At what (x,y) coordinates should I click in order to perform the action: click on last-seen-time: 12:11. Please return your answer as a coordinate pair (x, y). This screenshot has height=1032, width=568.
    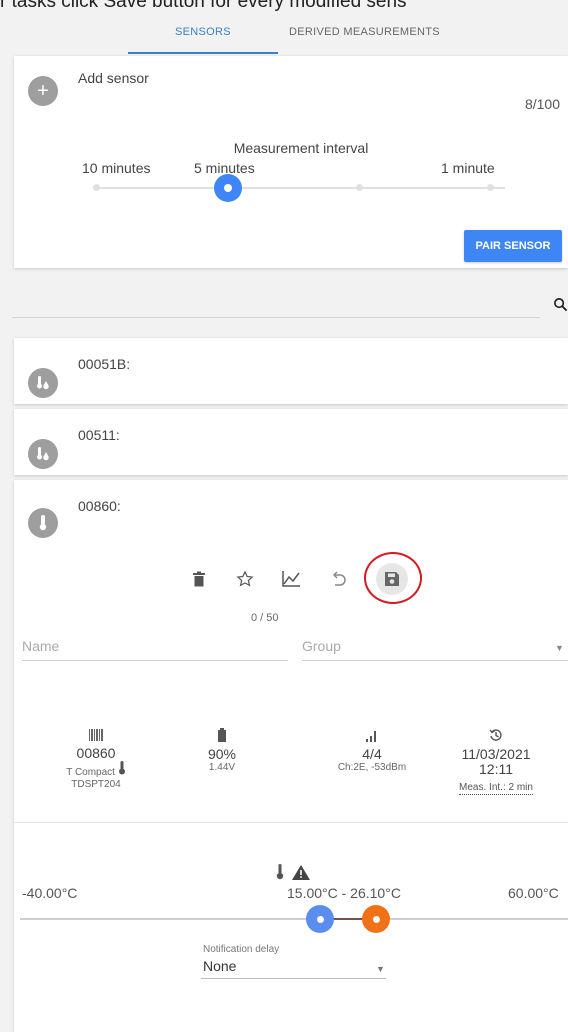
    Looking at the image, I should click on (496, 769).